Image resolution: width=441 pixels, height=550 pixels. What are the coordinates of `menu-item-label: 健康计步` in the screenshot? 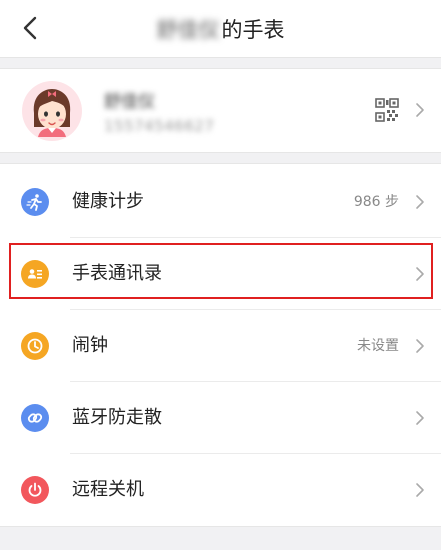 It's located at (108, 201).